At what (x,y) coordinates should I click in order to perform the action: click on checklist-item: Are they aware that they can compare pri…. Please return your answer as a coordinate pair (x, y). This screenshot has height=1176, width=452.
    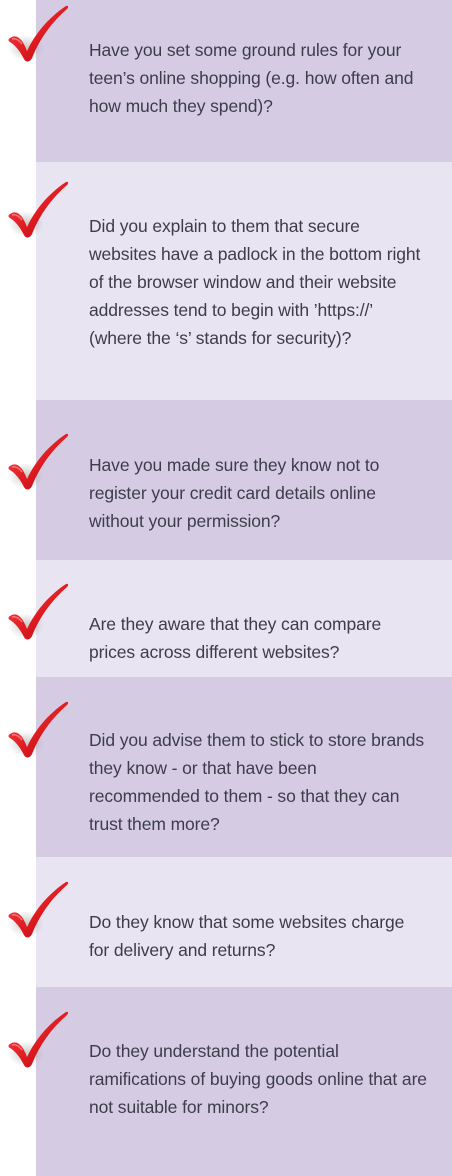
    Looking at the image, I should click on (244, 618).